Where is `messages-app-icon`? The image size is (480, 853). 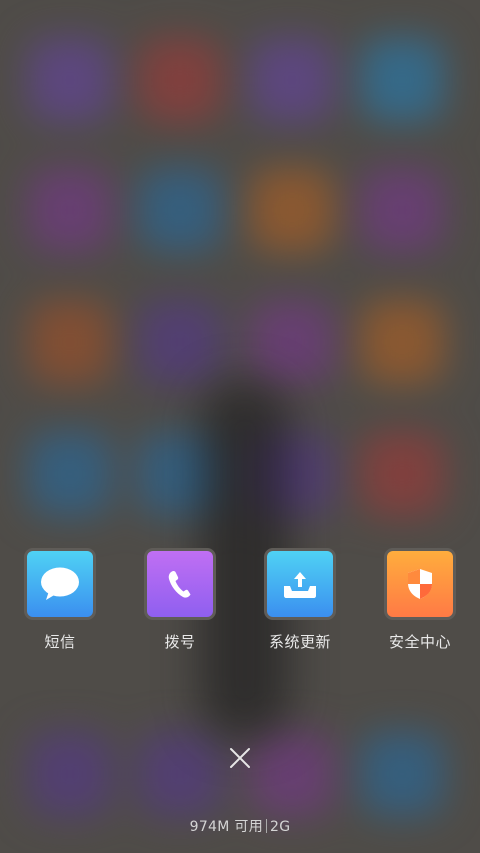 messages-app-icon is located at coordinates (60, 584).